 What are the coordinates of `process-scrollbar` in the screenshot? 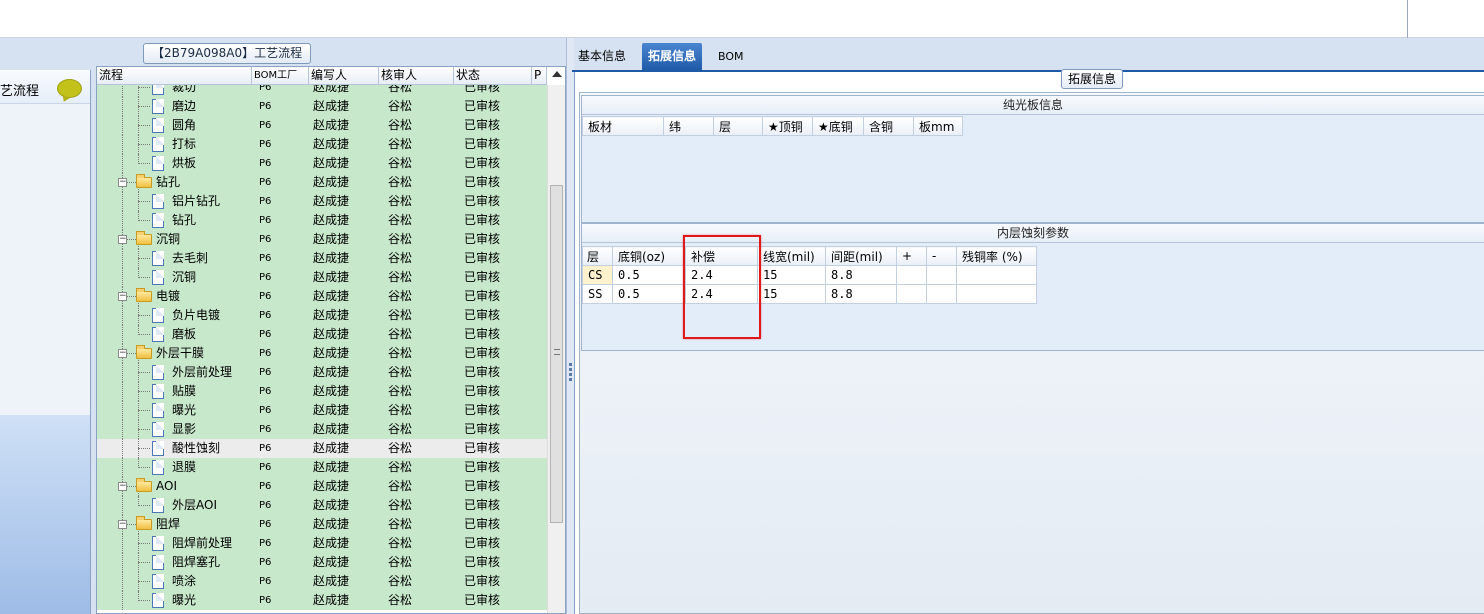 It's located at (556, 342).